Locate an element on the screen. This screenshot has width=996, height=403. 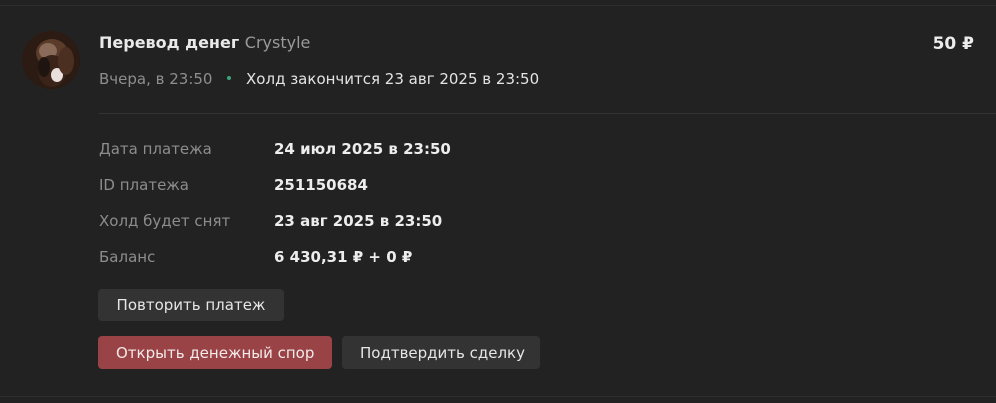
repeat-payment-button: Повторить платеж is located at coordinates (191, 305).